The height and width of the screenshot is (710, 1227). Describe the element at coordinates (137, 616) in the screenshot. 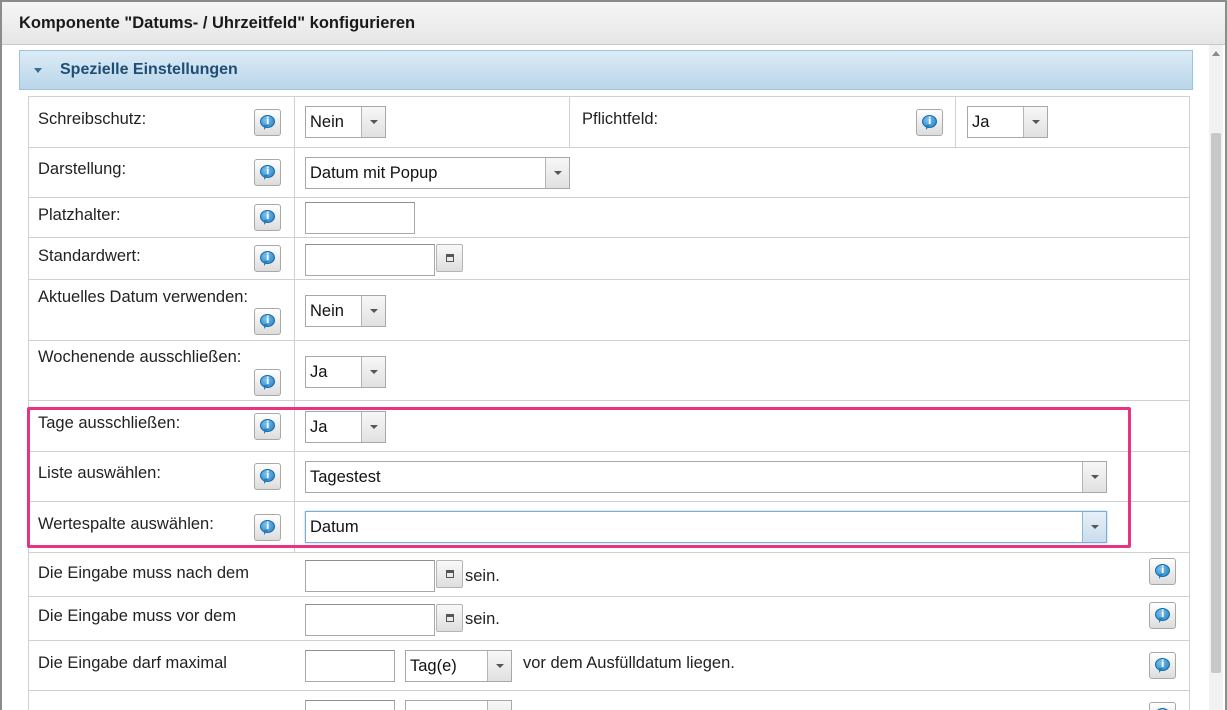

I see `label-eingabe-vor-dem: Die Eingabe muss vor dem` at that location.